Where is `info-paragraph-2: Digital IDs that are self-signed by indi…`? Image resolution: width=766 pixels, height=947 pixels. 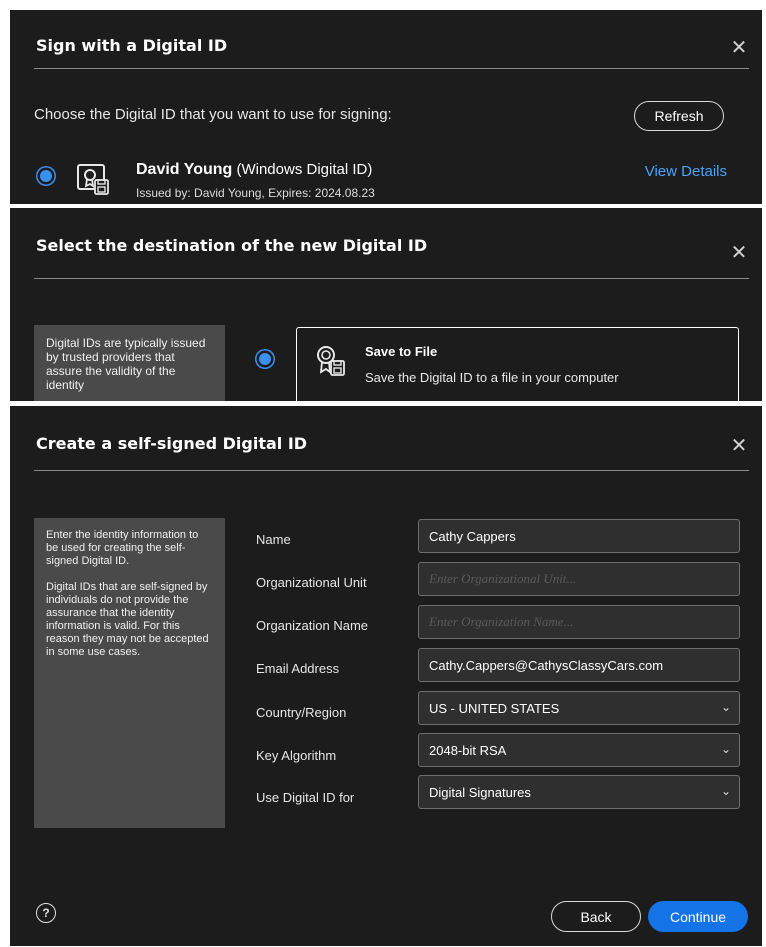
info-paragraph-2: Digital IDs that are self-signed by indi… is located at coordinates (127, 619).